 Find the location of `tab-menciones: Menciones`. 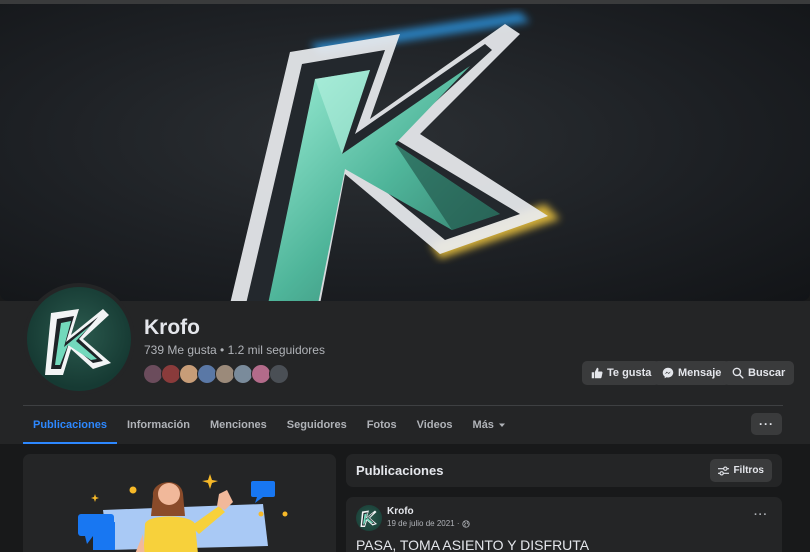

tab-menciones: Menciones is located at coordinates (238, 425).